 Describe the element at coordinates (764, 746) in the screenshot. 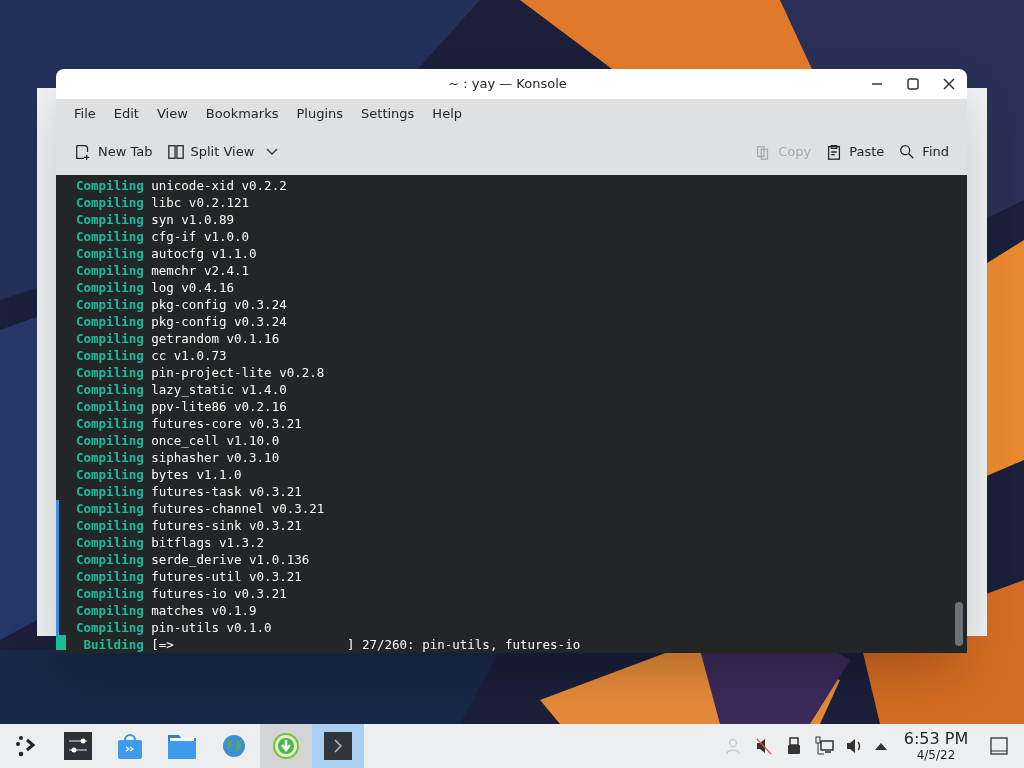

I see `muted-speaker-icon` at that location.